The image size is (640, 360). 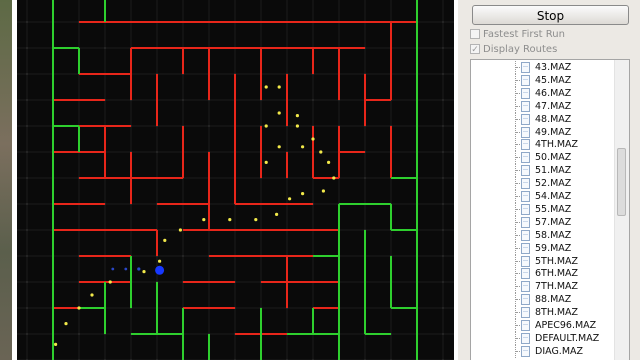 What do you see at coordinates (520, 49) in the screenshot?
I see `display-routes-label: Display Routes` at bounding box center [520, 49].